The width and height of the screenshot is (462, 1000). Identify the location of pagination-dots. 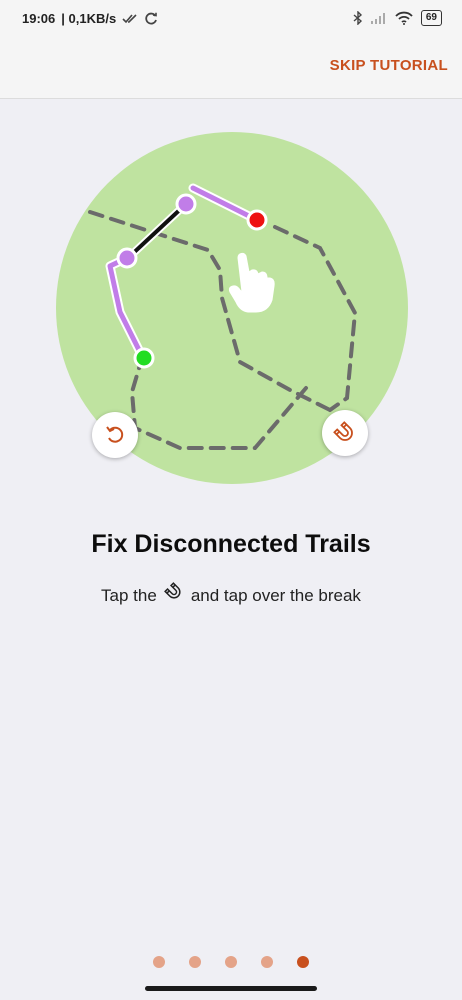
(231, 962).